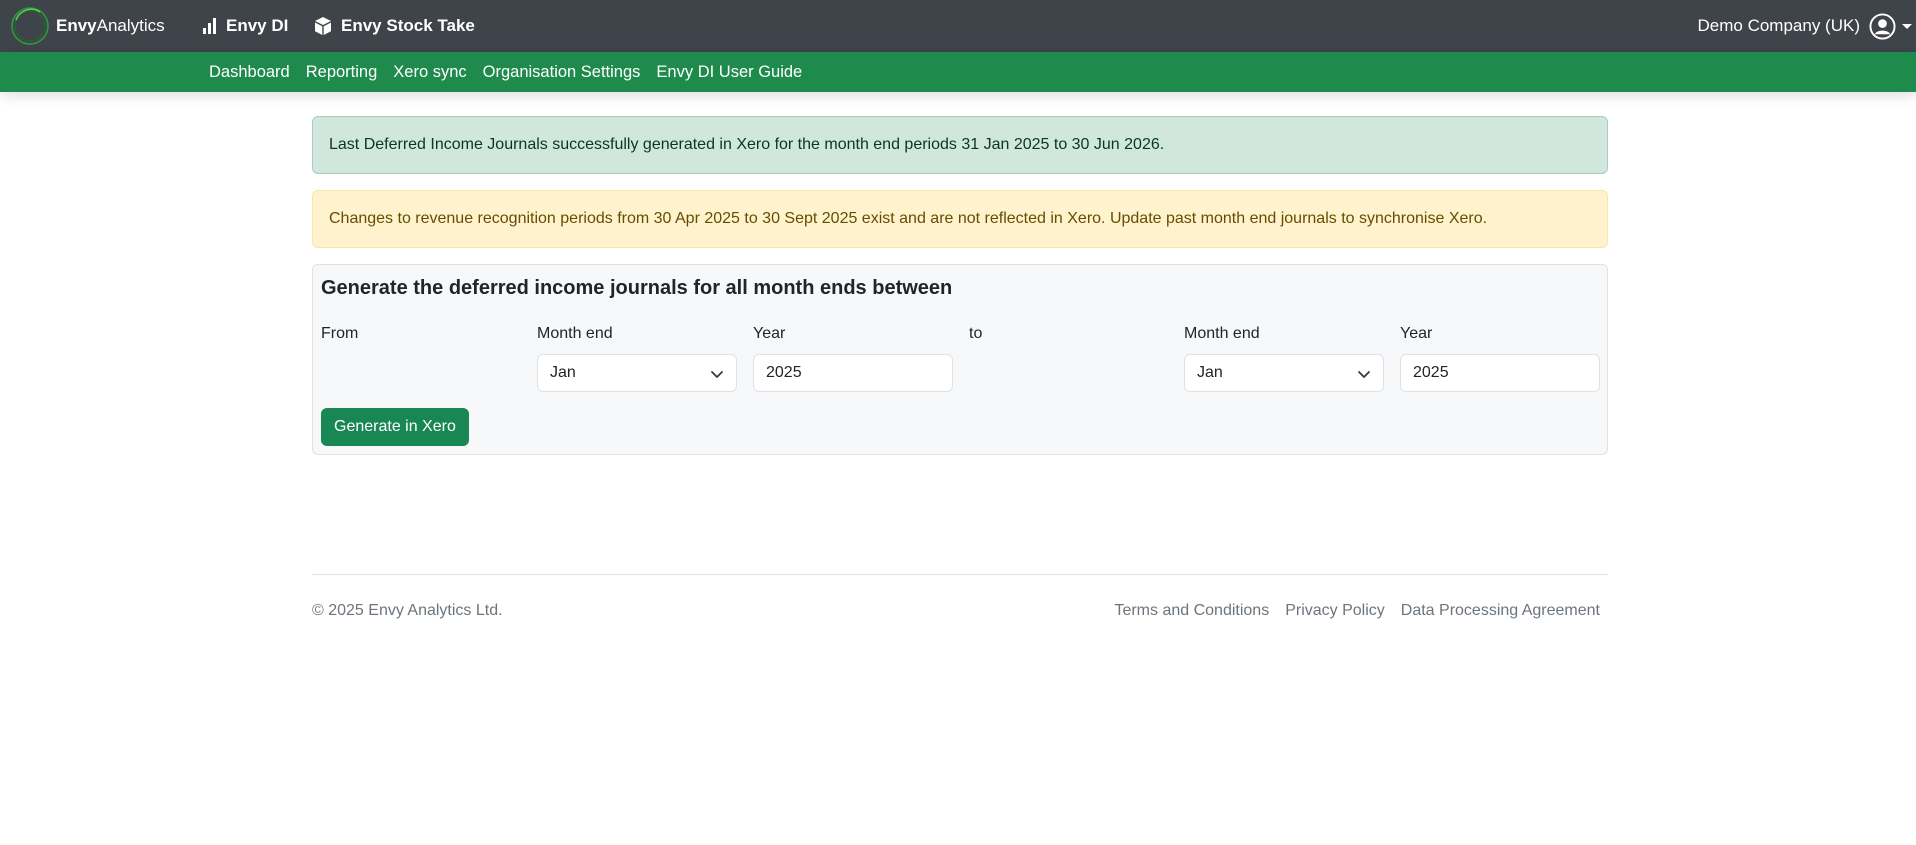 This screenshot has width=1916, height=845. I want to click on copyright-text: © 2025 Envy Analytics Ltd., so click(407, 610).